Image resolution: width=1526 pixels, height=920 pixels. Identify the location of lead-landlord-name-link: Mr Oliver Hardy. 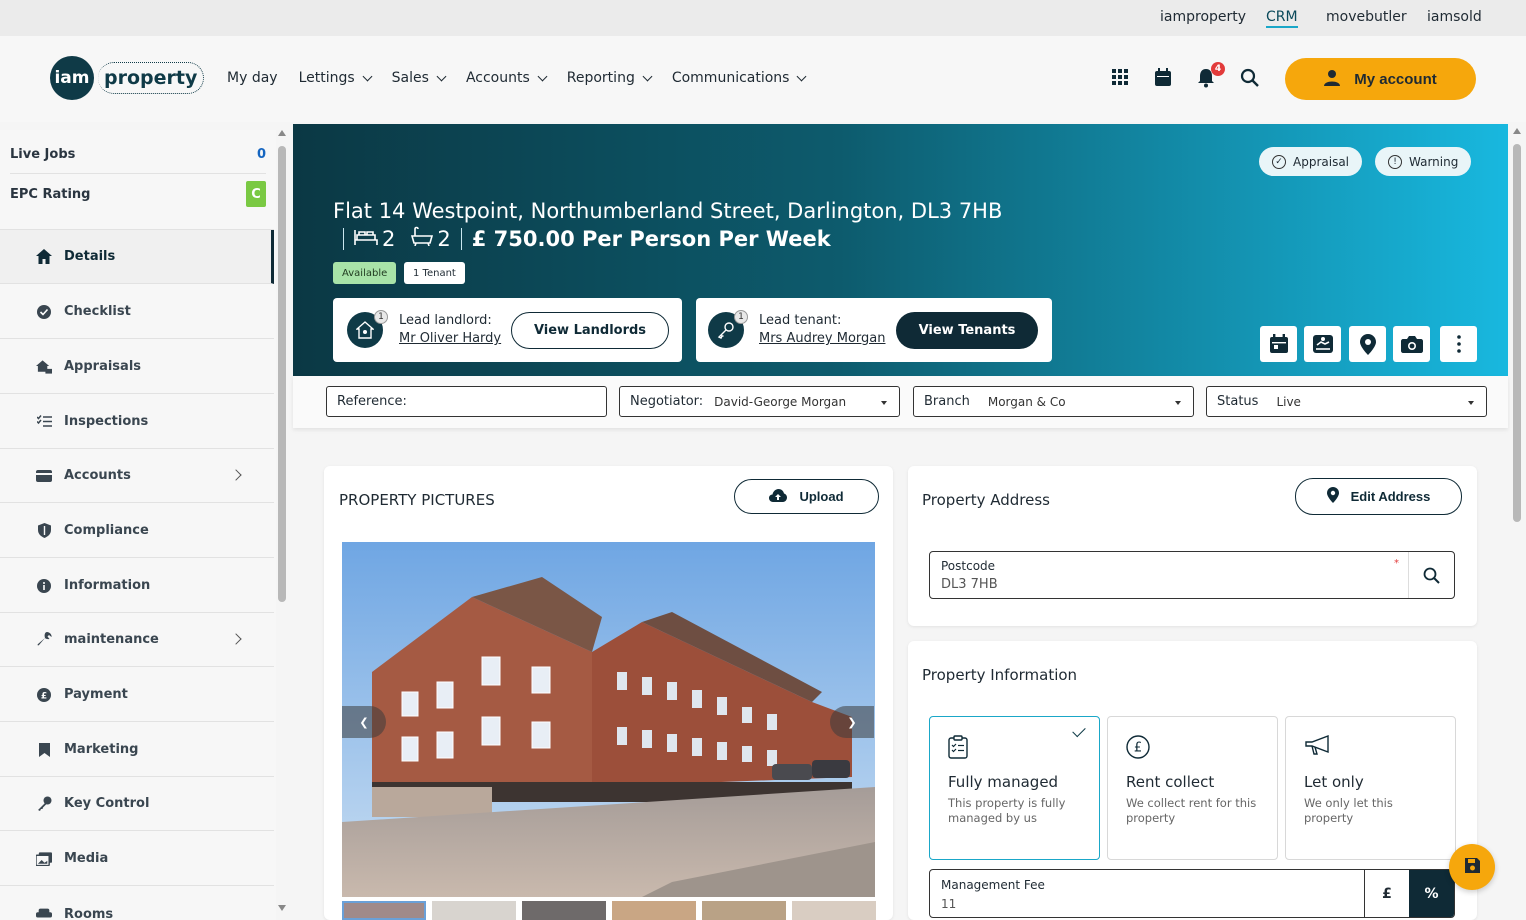
(450, 338).